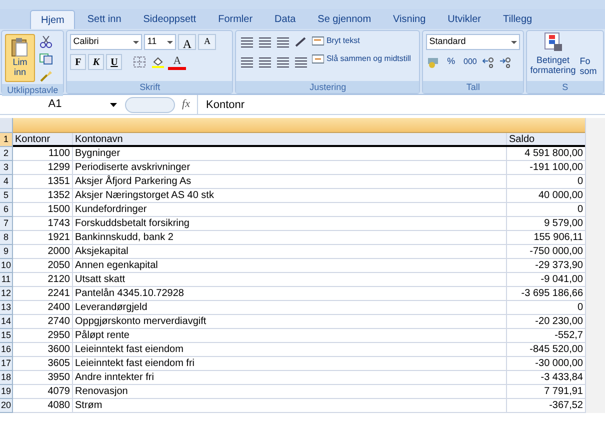  What do you see at coordinates (6, 154) in the screenshot?
I see `row-header: 2` at bounding box center [6, 154].